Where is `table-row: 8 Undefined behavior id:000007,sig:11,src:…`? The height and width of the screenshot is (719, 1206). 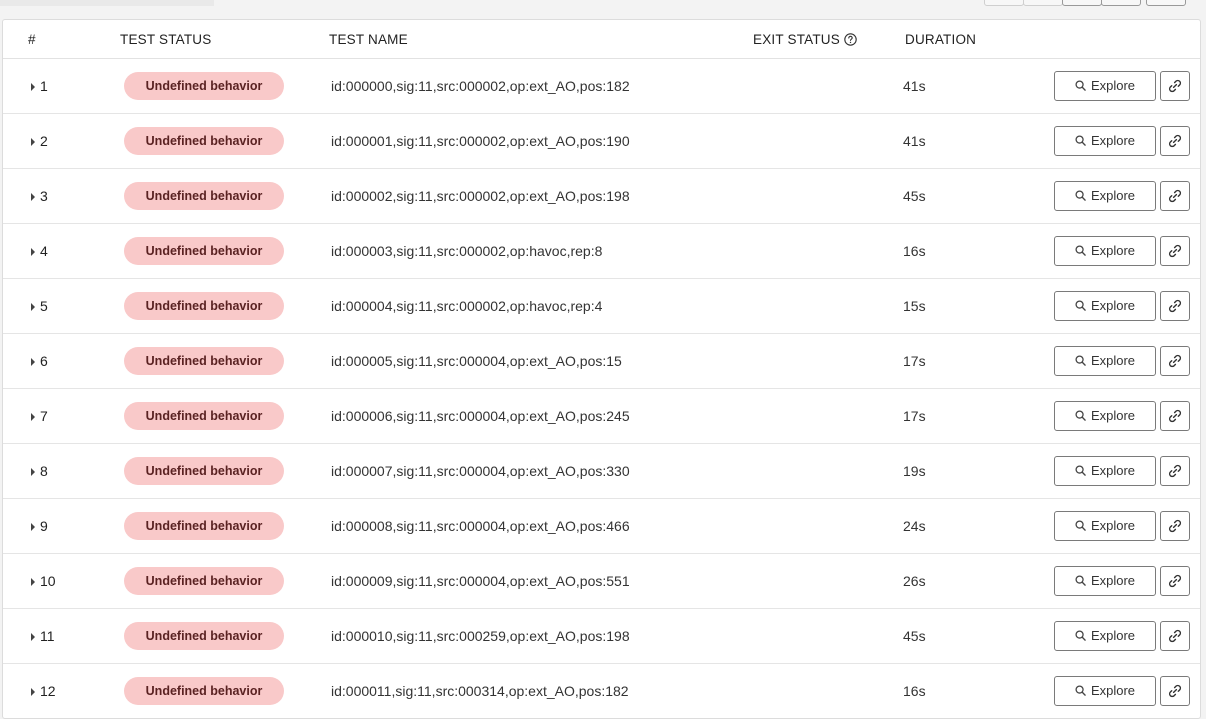 table-row: 8 Undefined behavior id:000007,sig:11,src:… is located at coordinates (601, 471).